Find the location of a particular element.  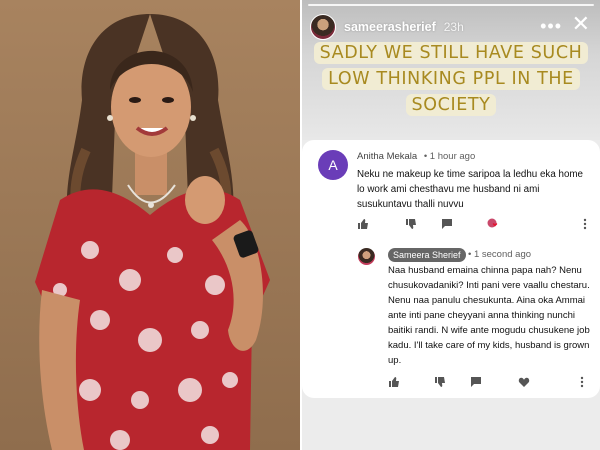

story-time: 23h is located at coordinates (453, 27).